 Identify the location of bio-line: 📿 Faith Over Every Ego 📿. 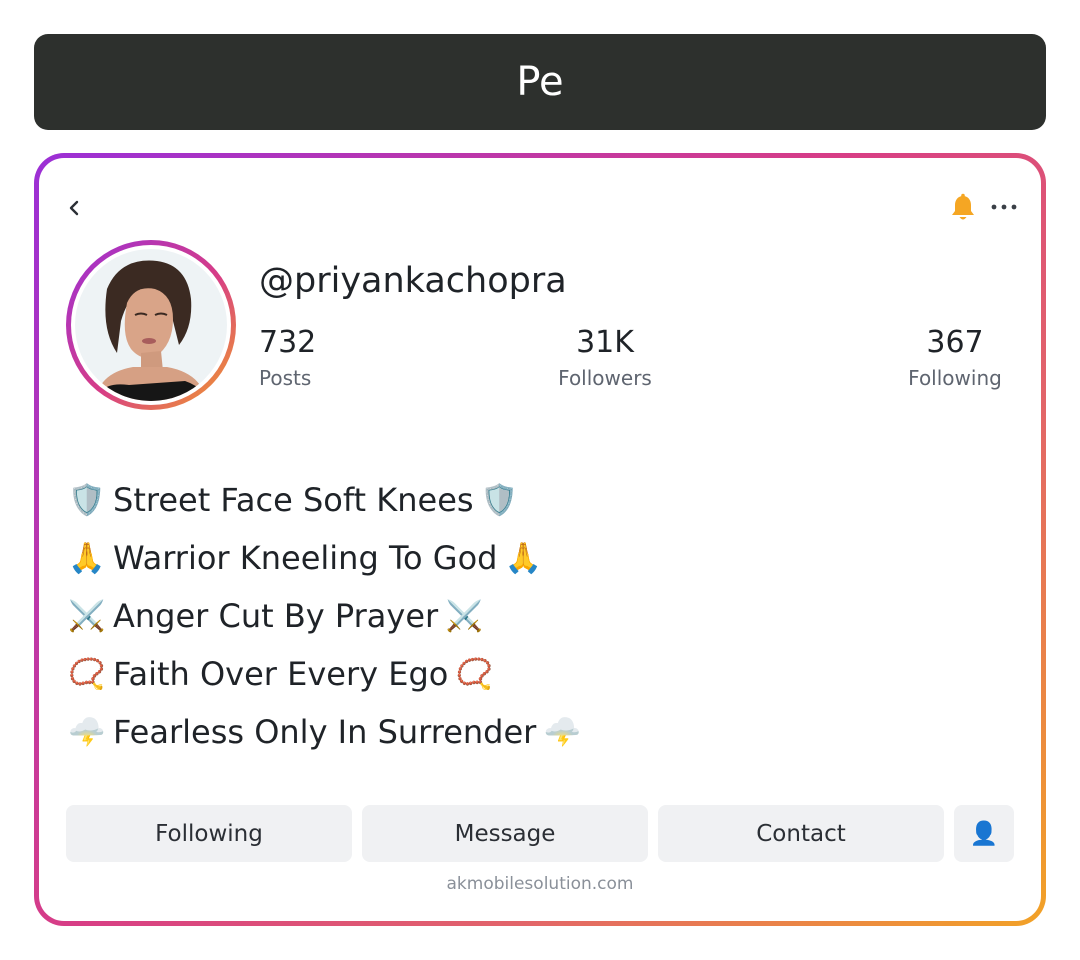
(517, 674).